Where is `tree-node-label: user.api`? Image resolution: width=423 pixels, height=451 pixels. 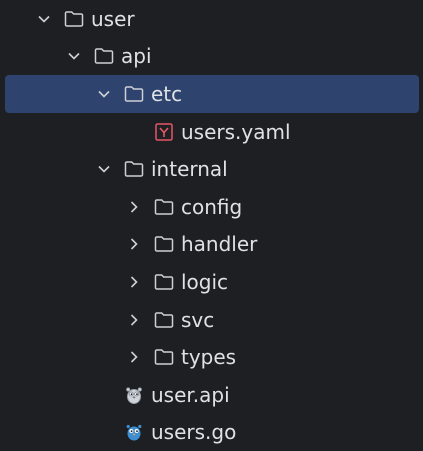 tree-node-label: user.api is located at coordinates (190, 394).